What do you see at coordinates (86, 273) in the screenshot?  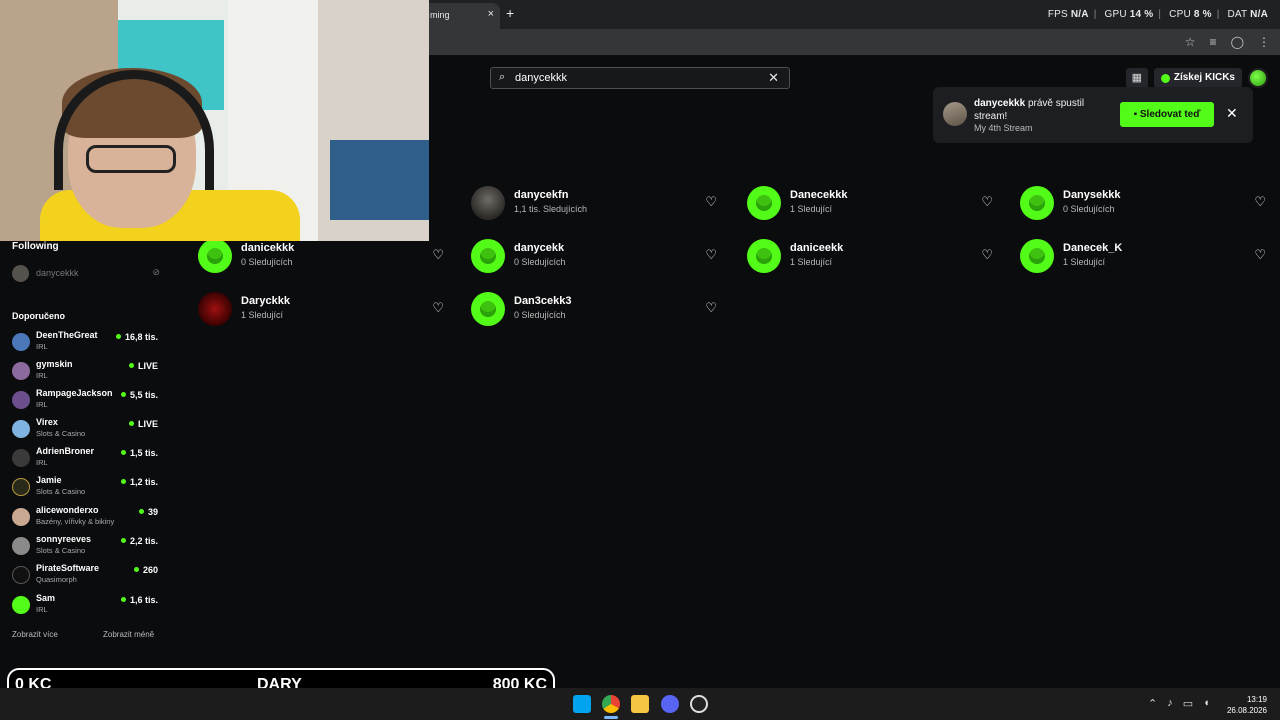 I see `following-item: danycekkk ⊘` at bounding box center [86, 273].